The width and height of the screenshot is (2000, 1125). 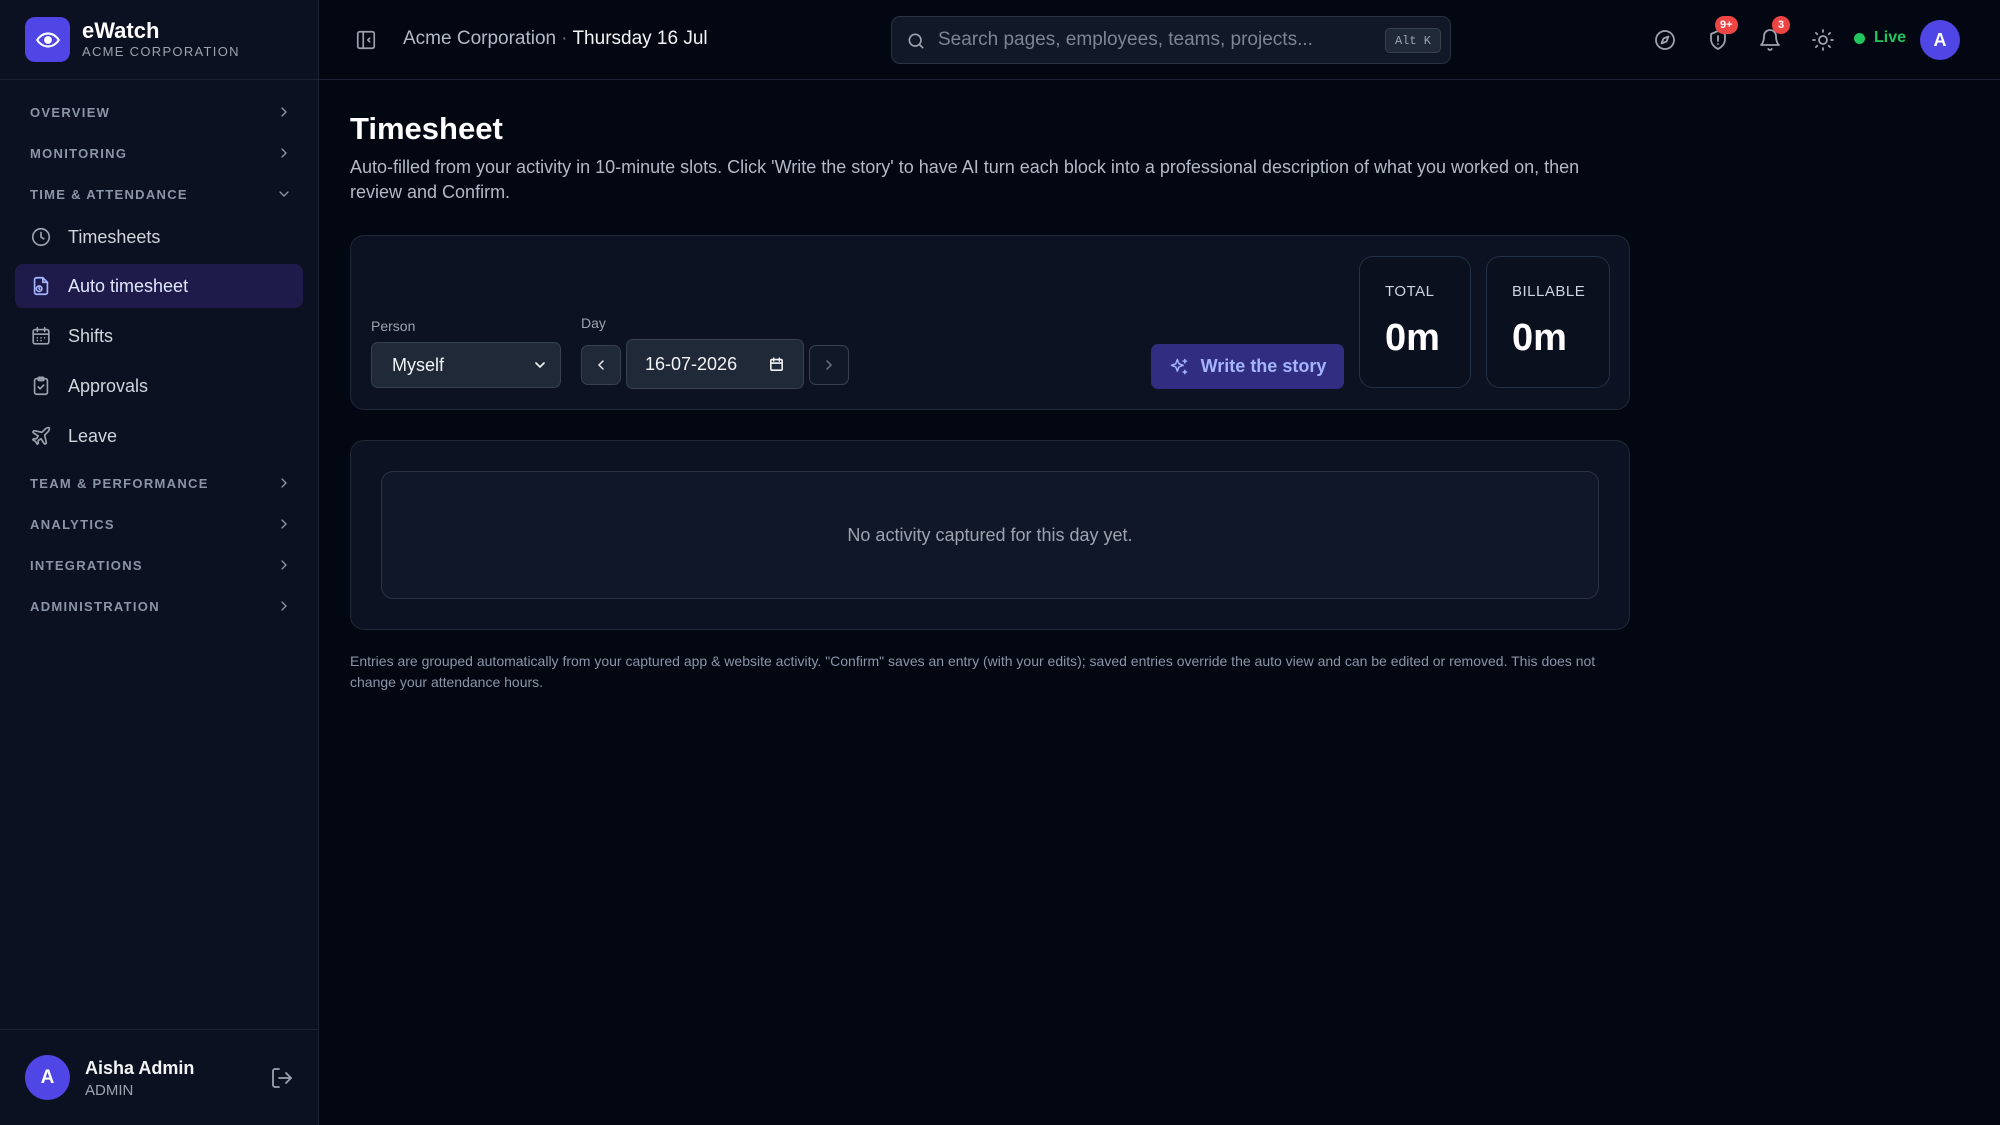 I want to click on sidebar-item-label: Approvals, so click(x=108, y=385).